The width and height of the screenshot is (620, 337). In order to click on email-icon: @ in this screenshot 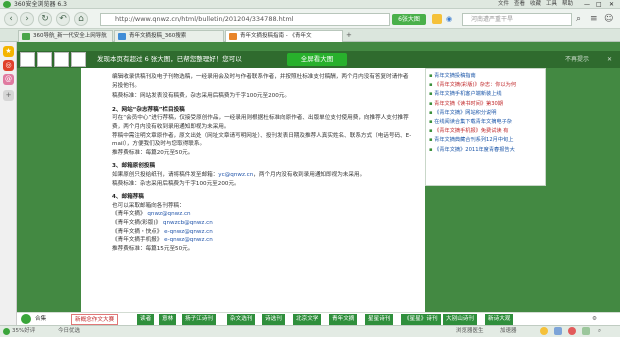, I will do `click(8, 79)`.